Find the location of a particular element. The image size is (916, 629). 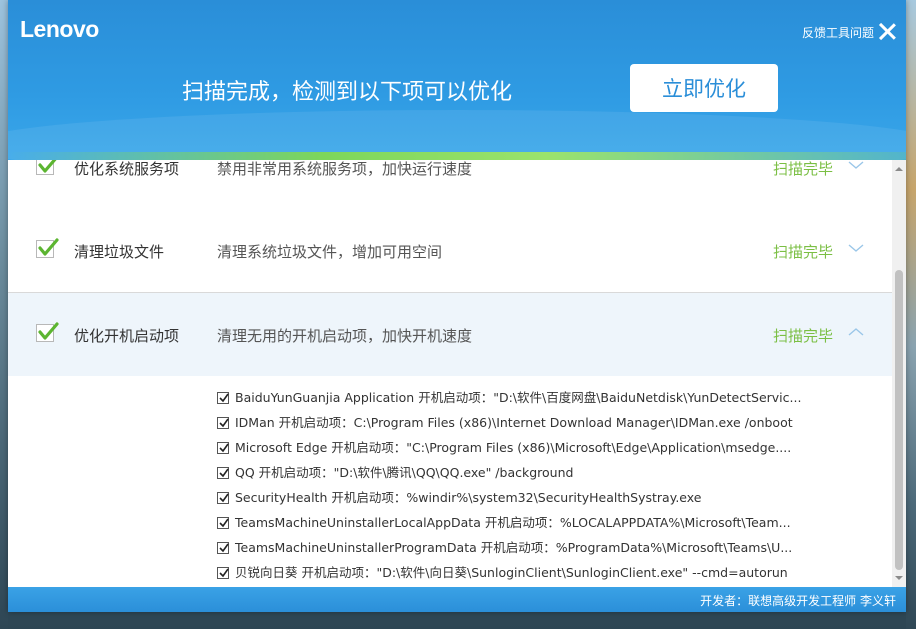

result-row-junk: 清理垃圾文件 清理系统垃圾文件，增加可用空间 扫描完毕 is located at coordinates (450, 251).